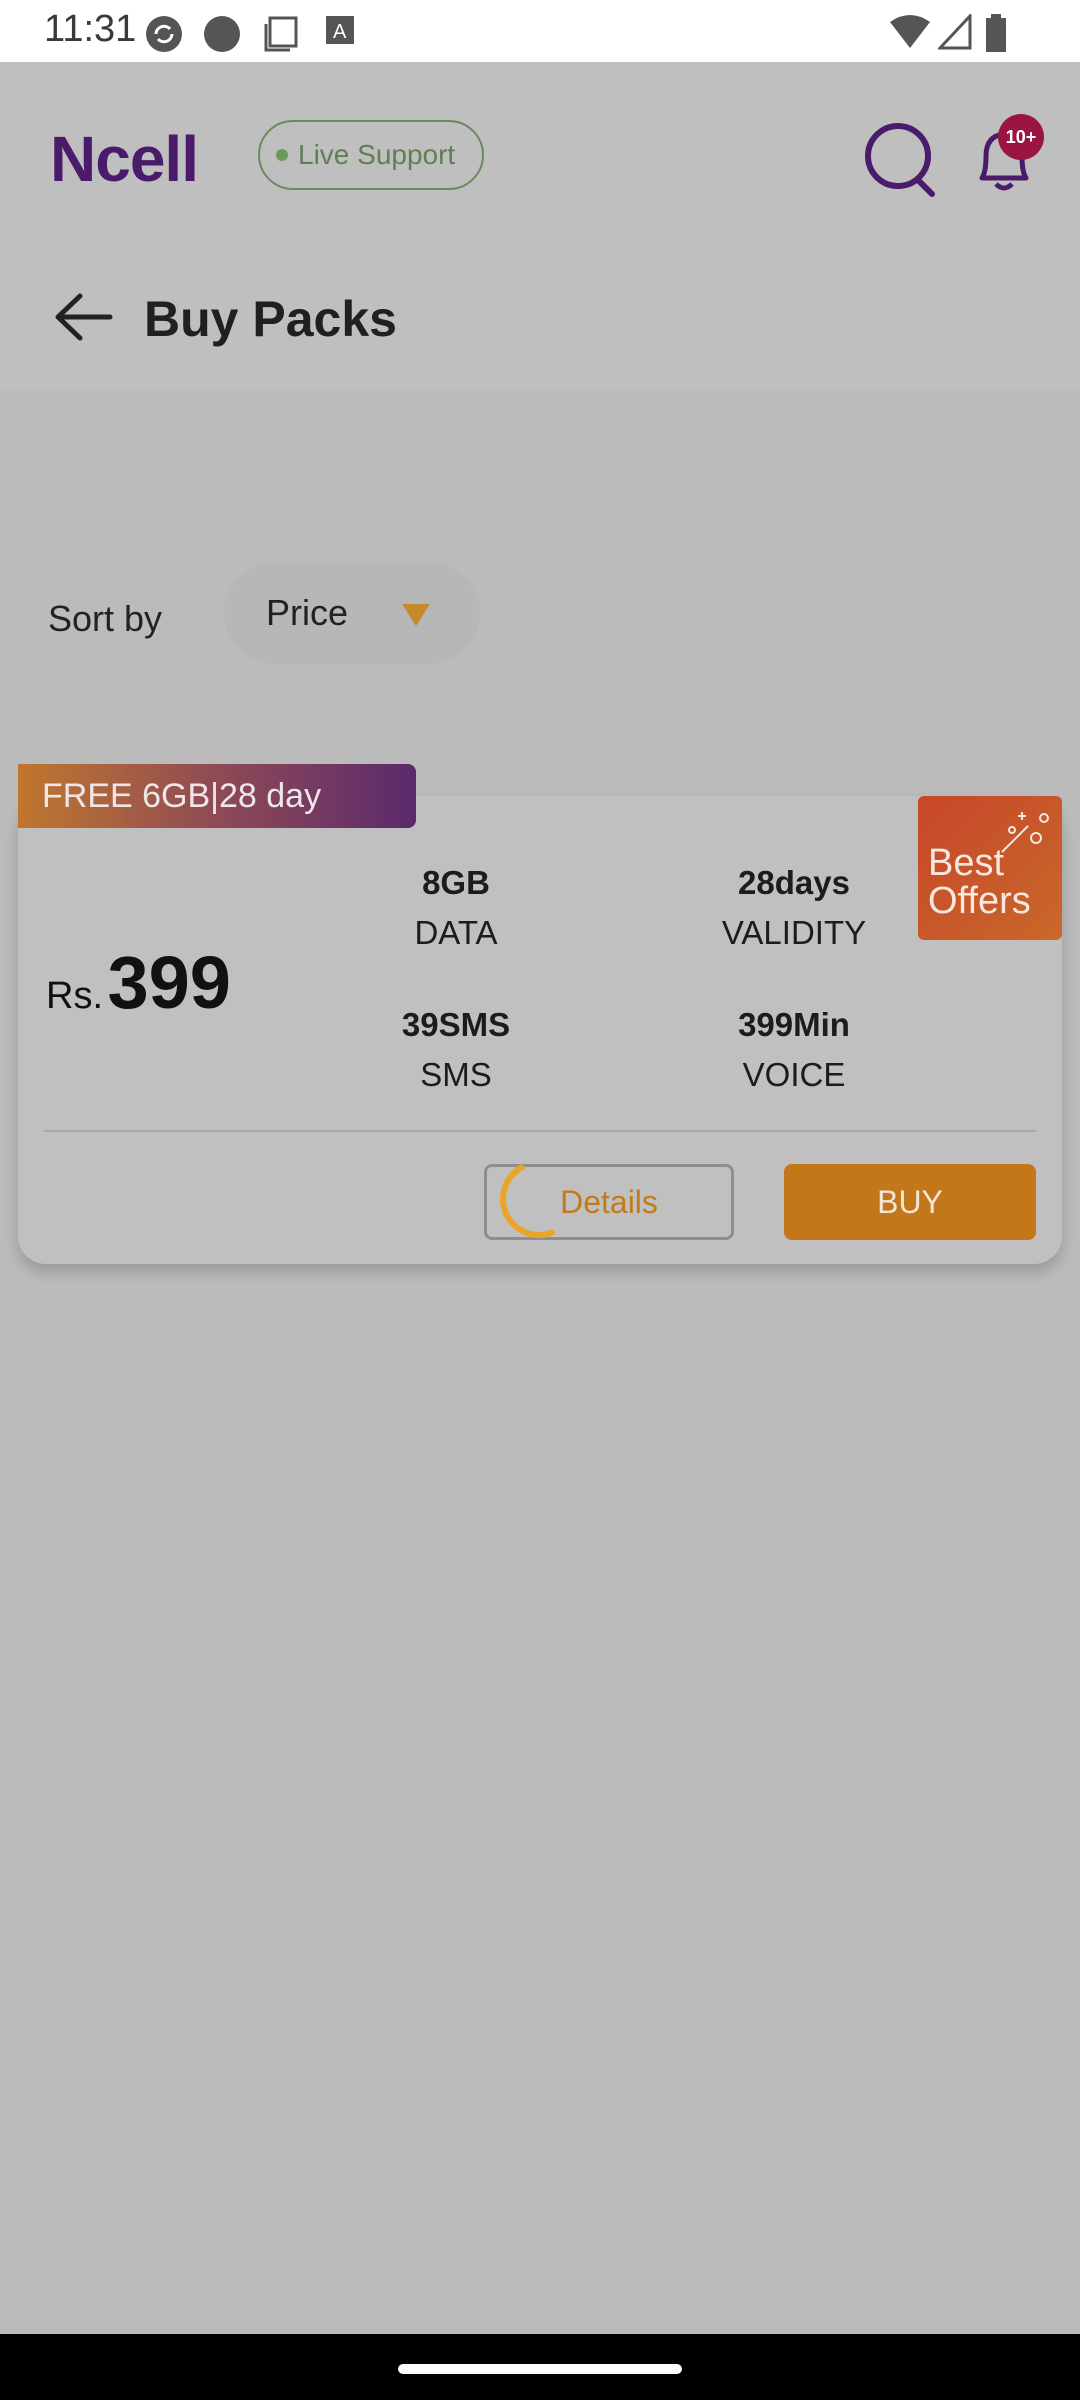 The height and width of the screenshot is (2400, 1080). Describe the element at coordinates (1021, 137) in the screenshot. I see `notification-badge: 10+` at that location.